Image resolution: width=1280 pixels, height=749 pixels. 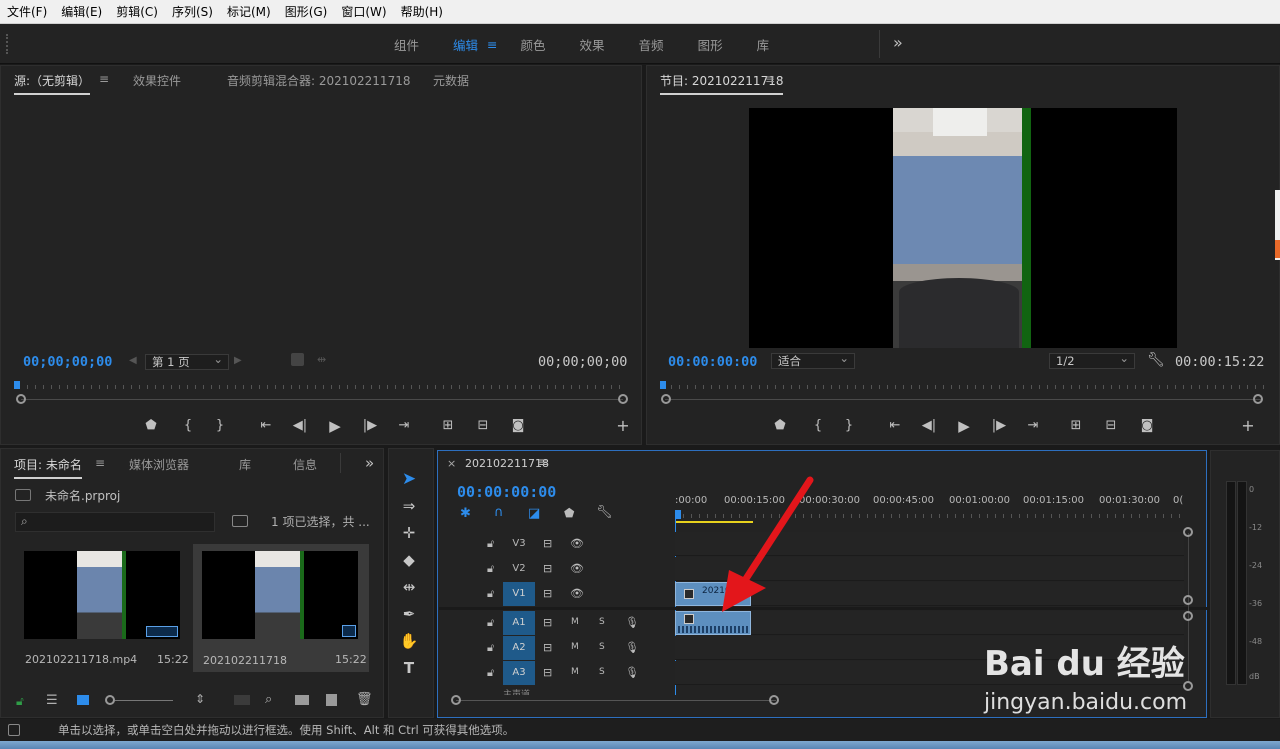 What do you see at coordinates (104, 79) in the screenshot?
I see `source-menu-icon: ≡` at bounding box center [104, 79].